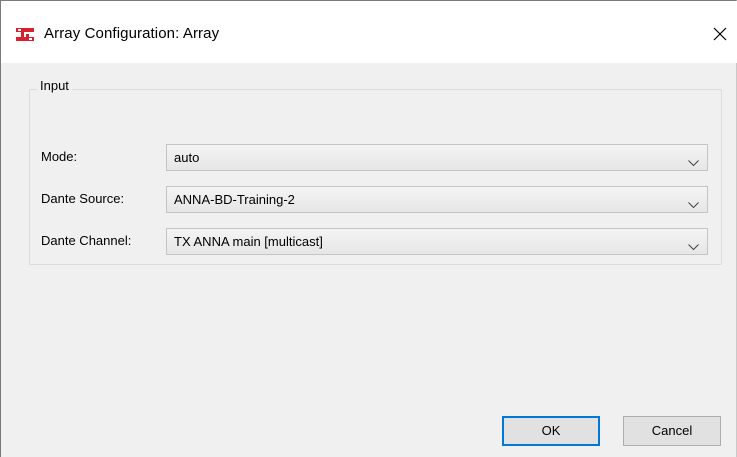 The width and height of the screenshot is (737, 457). What do you see at coordinates (369, 32) in the screenshot?
I see `title-bar: Array Configuration: Array` at bounding box center [369, 32].